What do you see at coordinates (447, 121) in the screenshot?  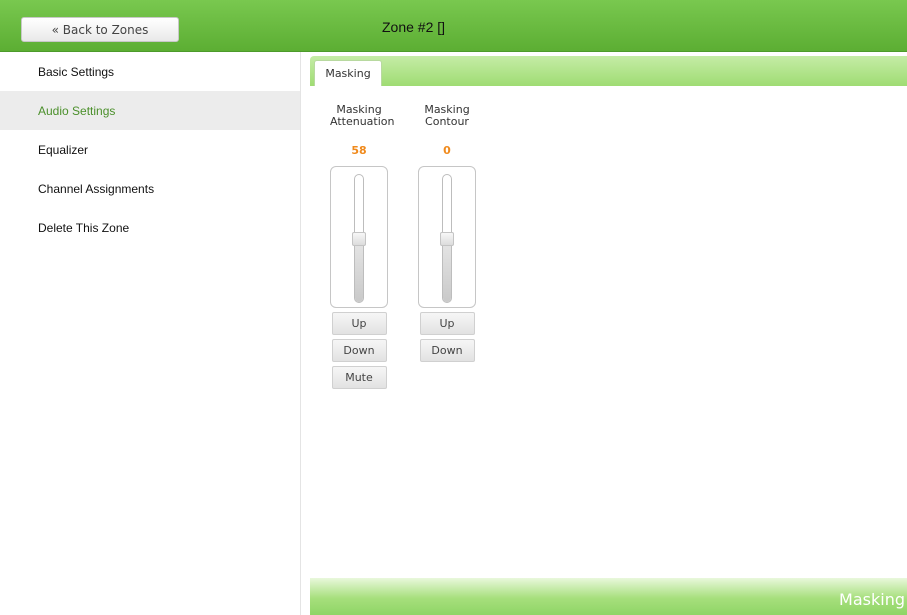 I see `label-line-2: Contour` at bounding box center [447, 121].